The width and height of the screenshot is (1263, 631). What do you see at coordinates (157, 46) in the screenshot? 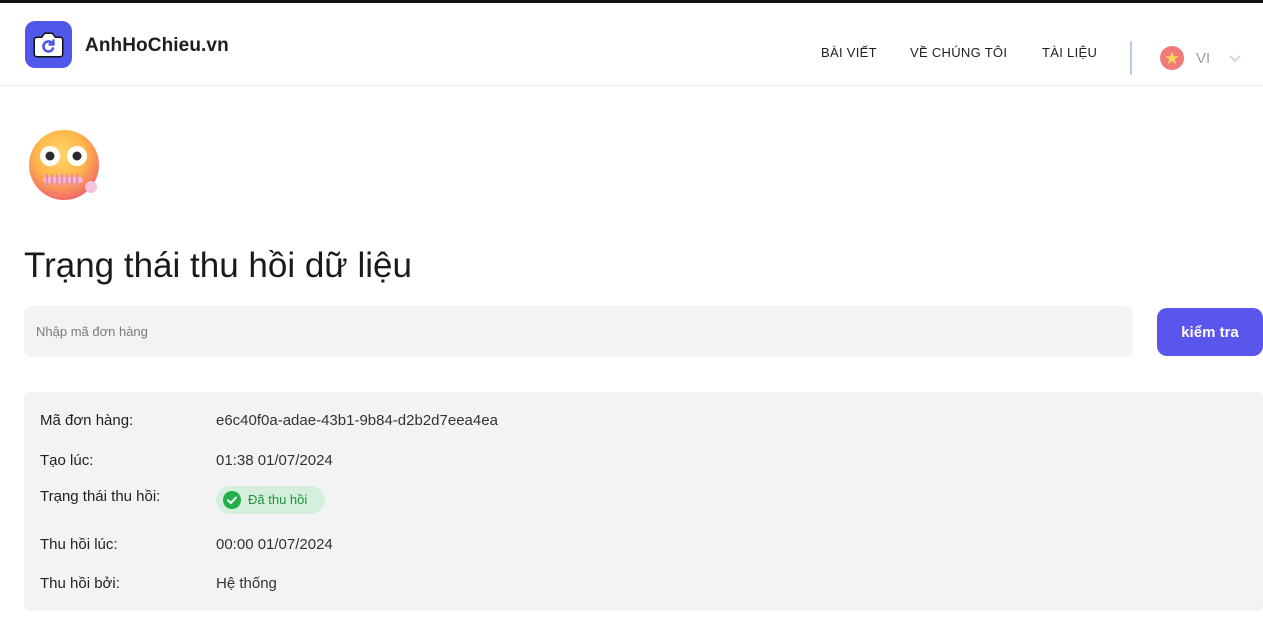
I see `brand-name: AnhHoChieu.vn` at bounding box center [157, 46].